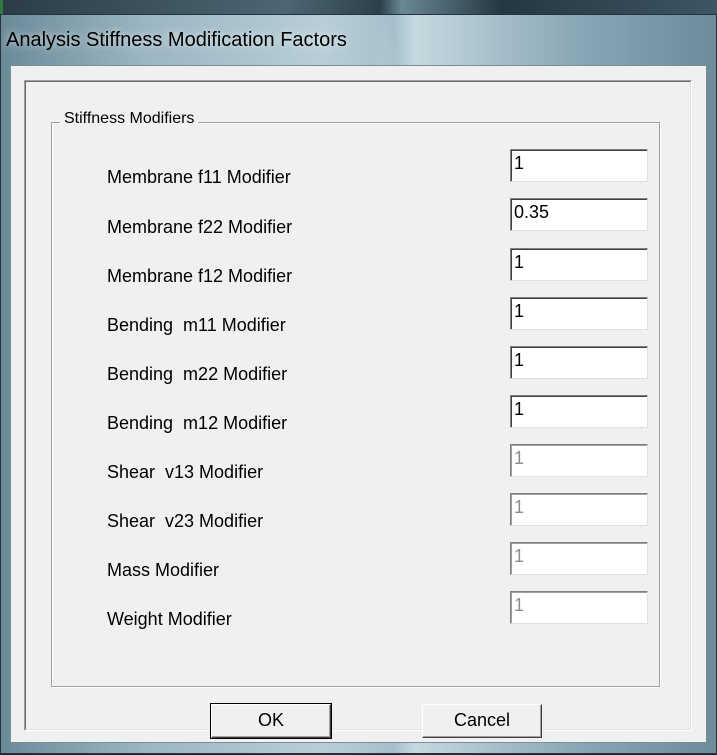  Describe the element at coordinates (579, 214) in the screenshot. I see `membrane-f22-input: 0.35` at that location.